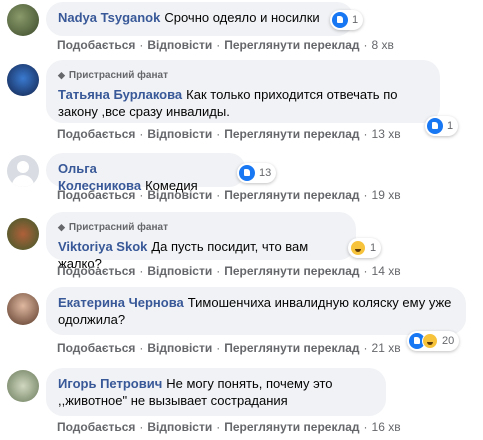 This screenshot has height=440, width=483. I want to click on comment-time: 13 хв, so click(386, 134).